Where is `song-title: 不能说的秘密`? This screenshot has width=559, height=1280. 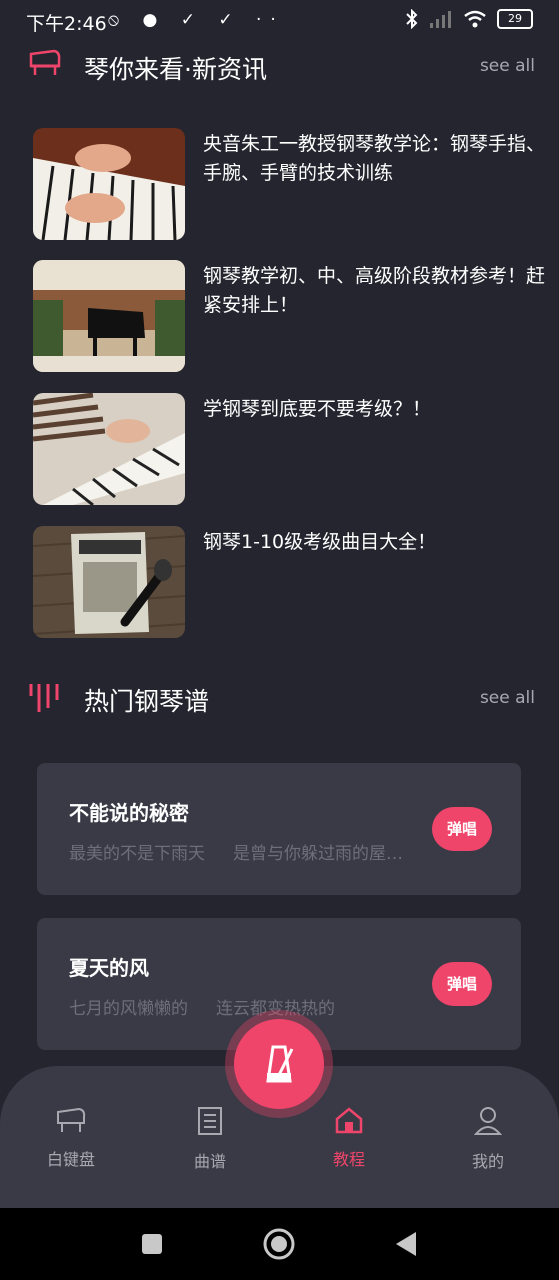 song-title: 不能说的秘密 is located at coordinates (129, 813).